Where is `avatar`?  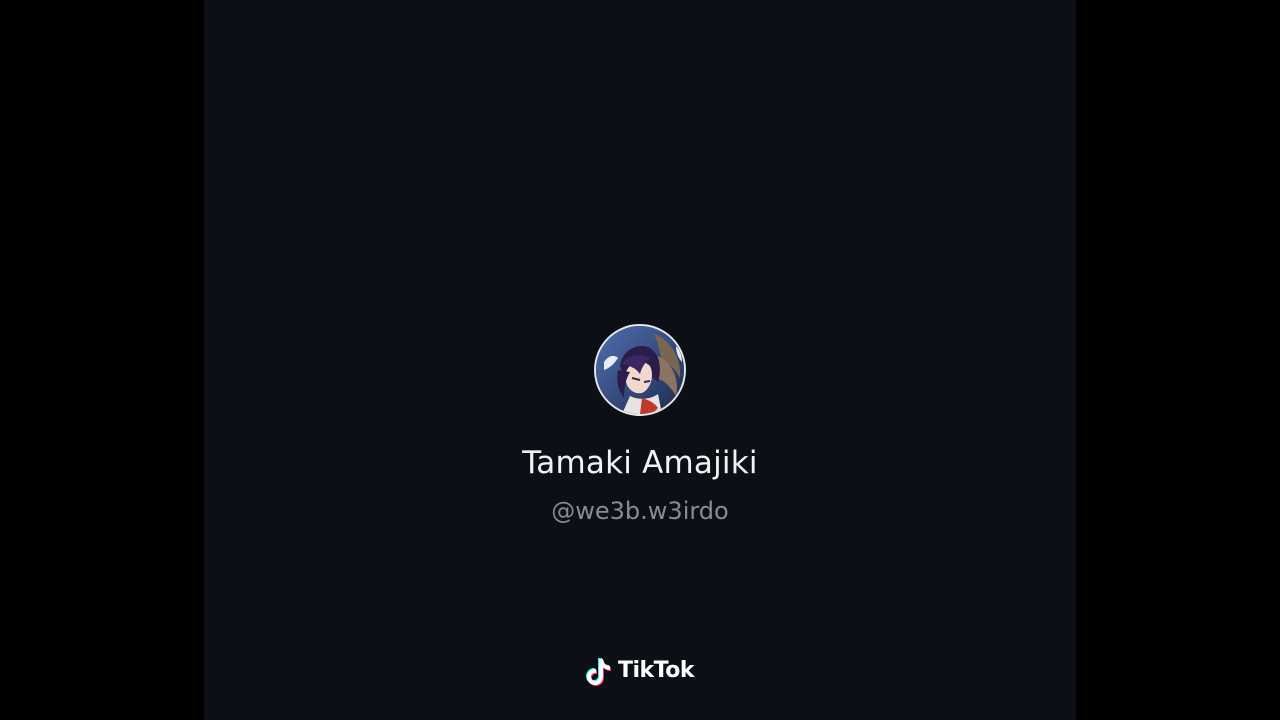
avatar is located at coordinates (640, 370).